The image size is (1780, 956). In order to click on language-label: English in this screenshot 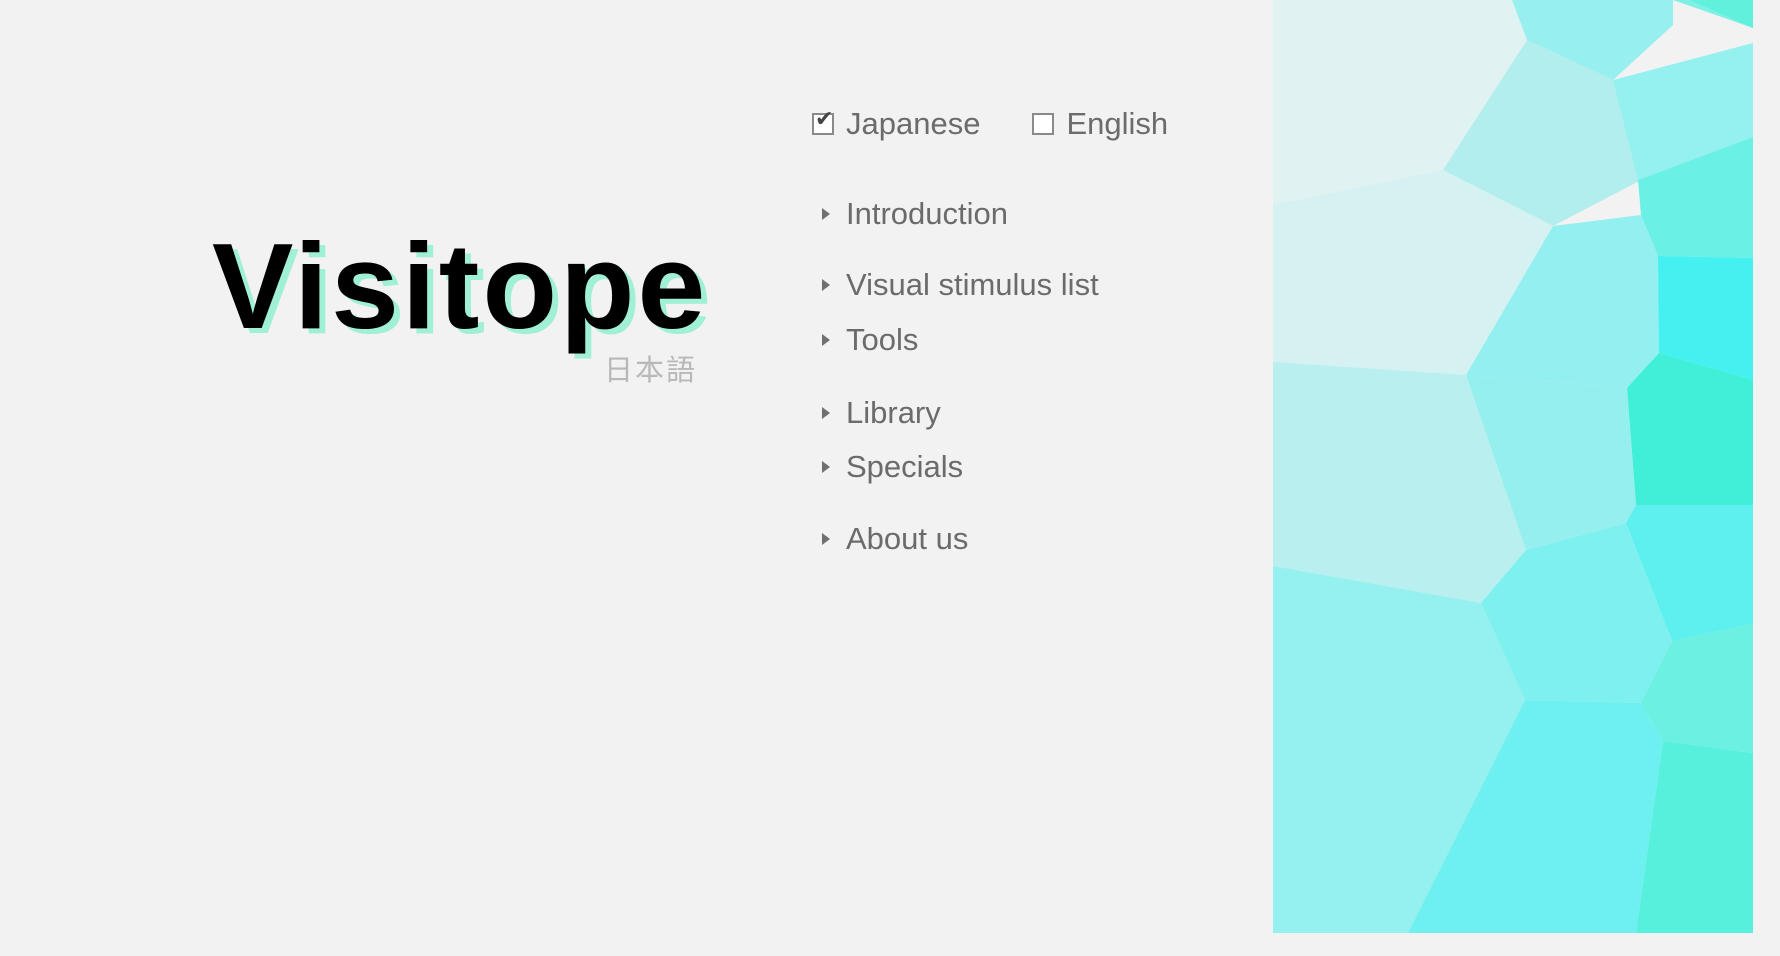, I will do `click(1117, 123)`.